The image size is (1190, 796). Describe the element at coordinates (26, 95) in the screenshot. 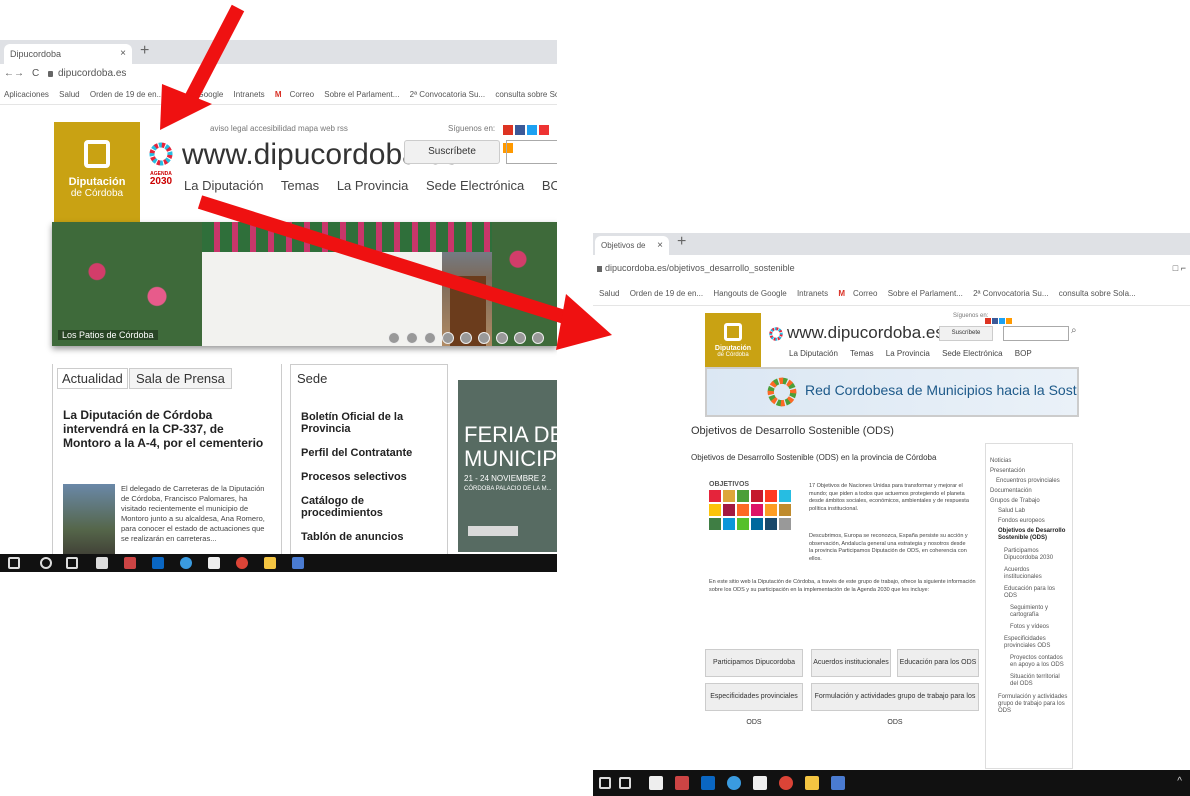

I see `bookmark-item: Aplicaciones` at that location.